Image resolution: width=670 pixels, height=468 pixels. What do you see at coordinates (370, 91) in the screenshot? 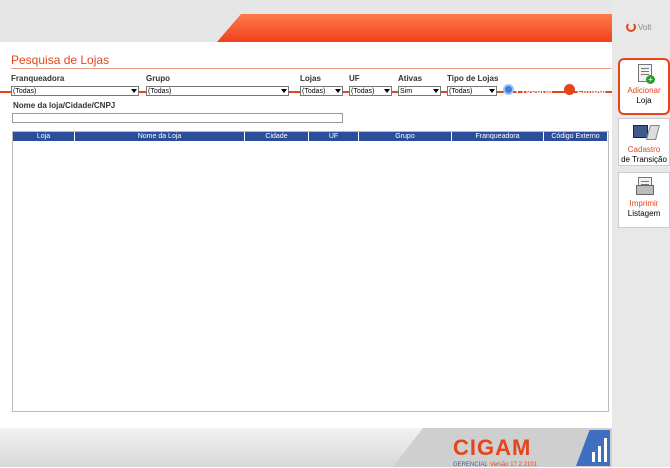
I see `uf-select: (Todas)` at bounding box center [370, 91].